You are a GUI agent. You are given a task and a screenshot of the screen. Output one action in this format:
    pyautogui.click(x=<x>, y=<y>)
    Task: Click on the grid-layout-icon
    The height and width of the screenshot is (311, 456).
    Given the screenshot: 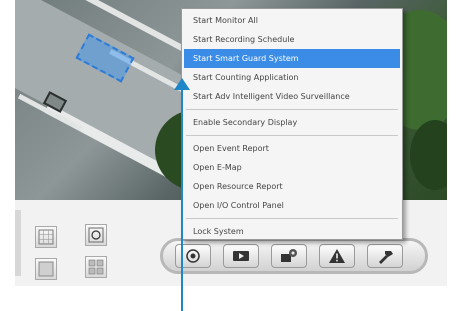 What is the action you would take?
    pyautogui.click(x=46, y=237)
    